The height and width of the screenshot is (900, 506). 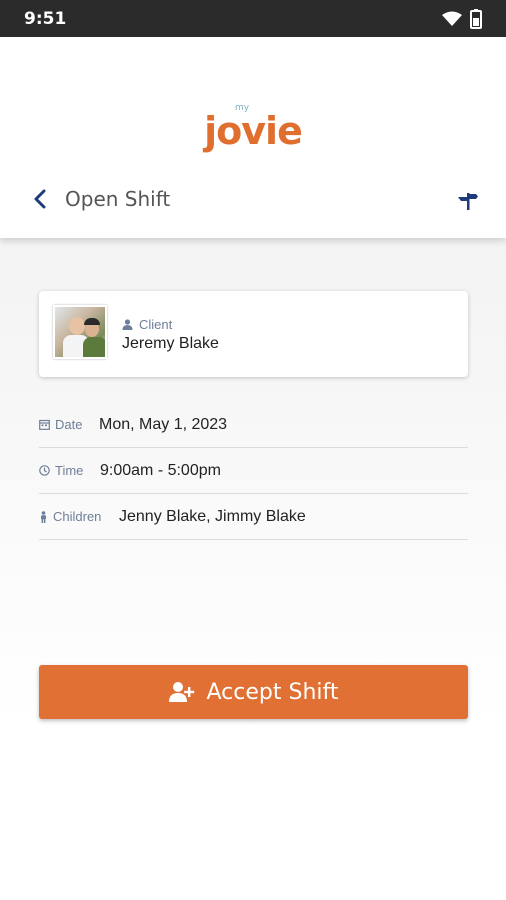 What do you see at coordinates (253, 471) in the screenshot?
I see `time-row: Time 9:00am - 5:00pm` at bounding box center [253, 471].